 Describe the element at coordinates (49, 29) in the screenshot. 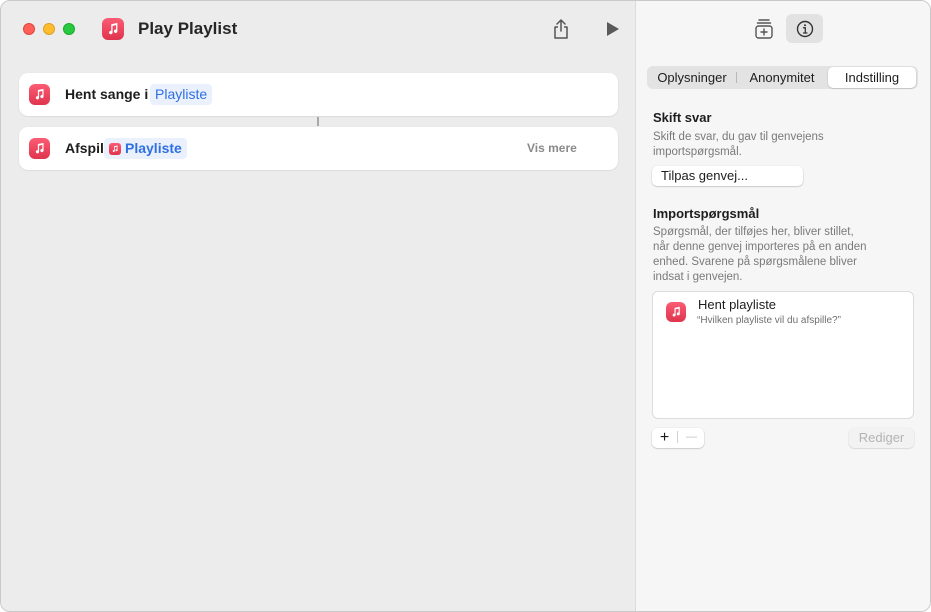

I see `minimize-window-button` at that location.